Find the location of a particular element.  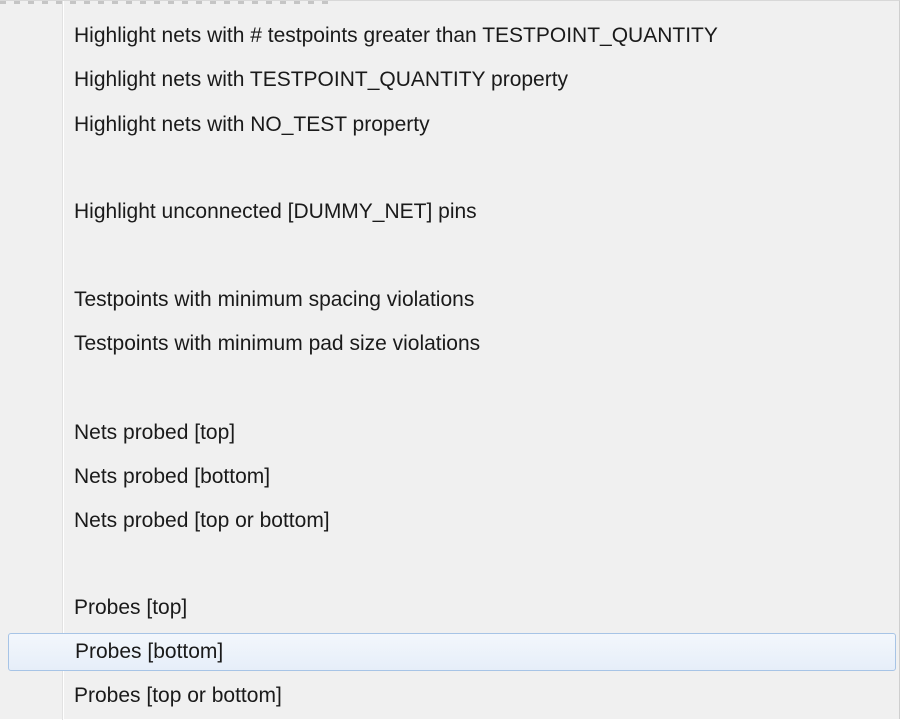

menu-item-label: Highlight nets with NO_TEST property is located at coordinates (252, 124).